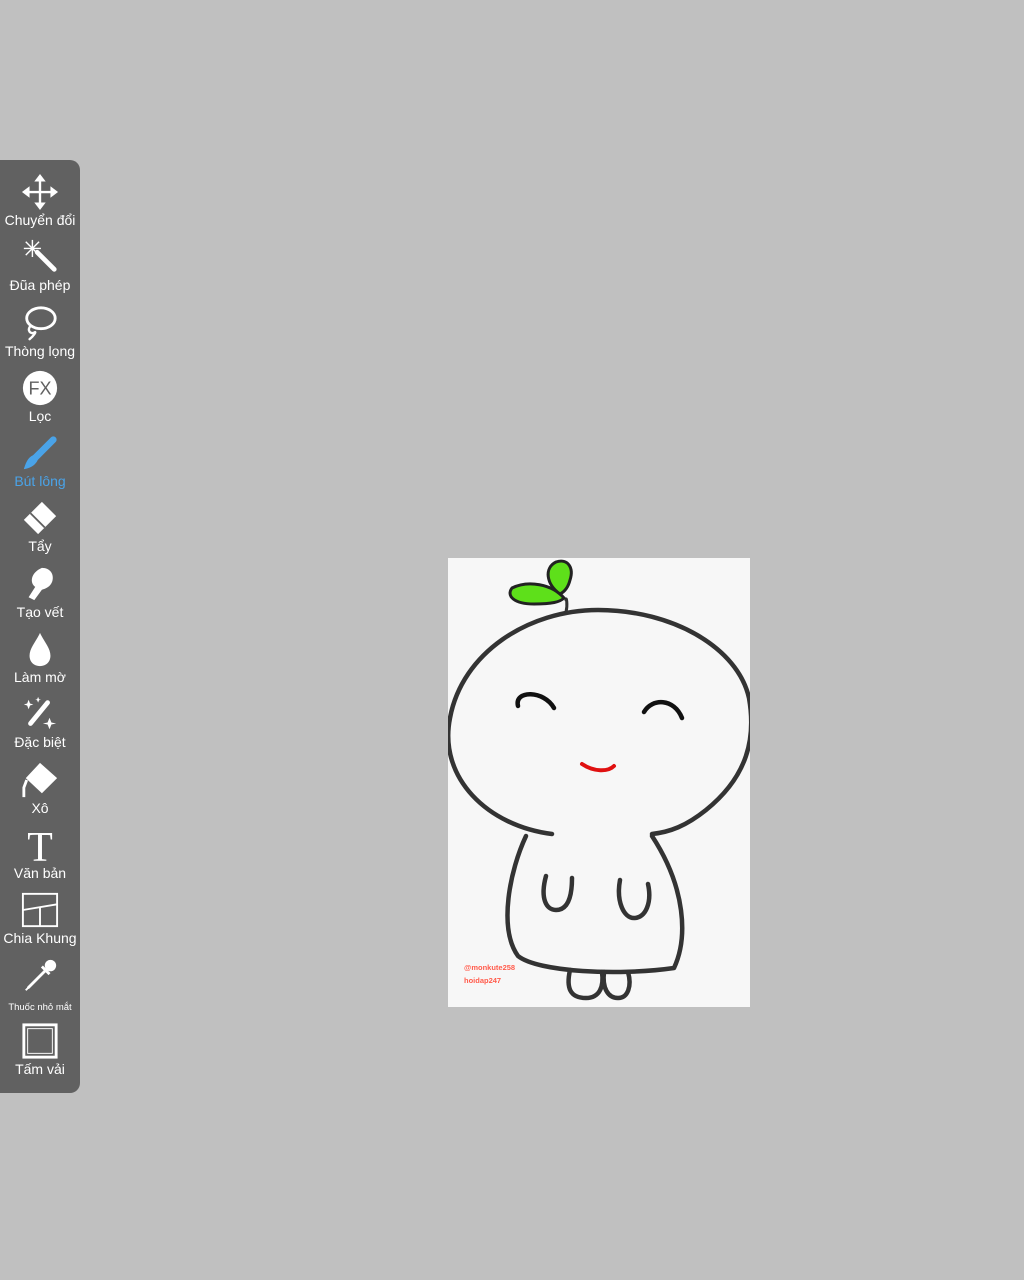 This screenshot has width=1024, height=1280. I want to click on tool-label: Lọc, so click(40, 415).